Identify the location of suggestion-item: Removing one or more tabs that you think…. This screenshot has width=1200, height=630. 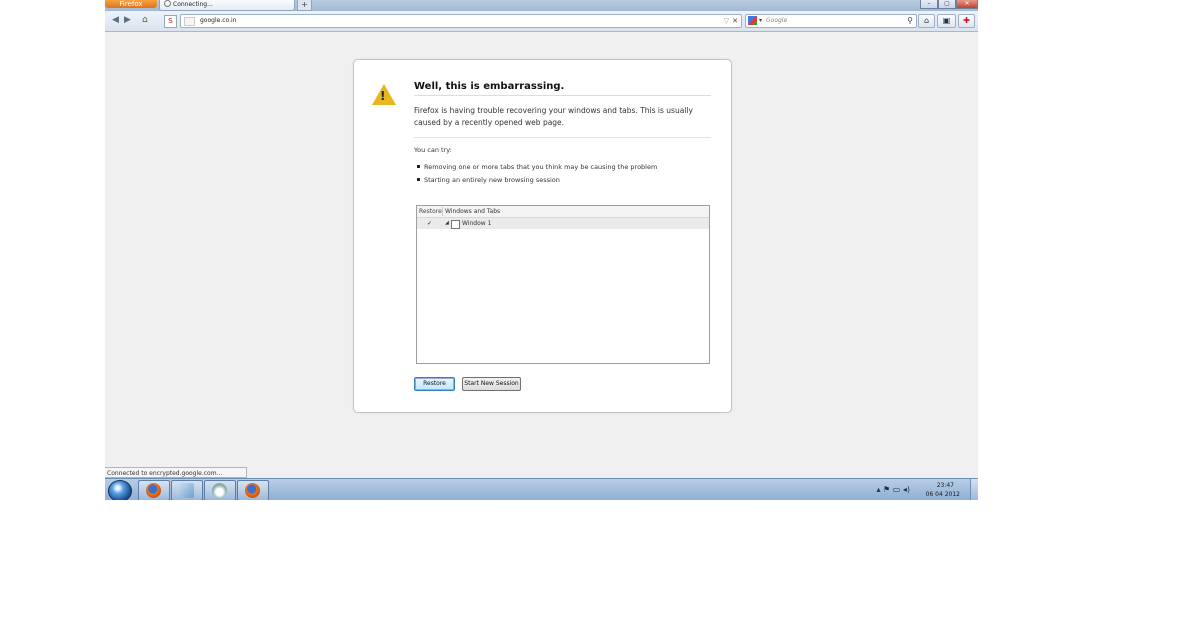
(535, 167).